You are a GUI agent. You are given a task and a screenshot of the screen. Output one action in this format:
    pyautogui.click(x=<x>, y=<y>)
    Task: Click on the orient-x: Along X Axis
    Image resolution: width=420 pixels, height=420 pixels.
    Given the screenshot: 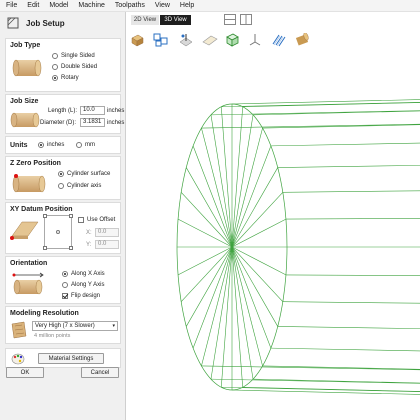 What is the action you would take?
    pyautogui.click(x=83, y=274)
    